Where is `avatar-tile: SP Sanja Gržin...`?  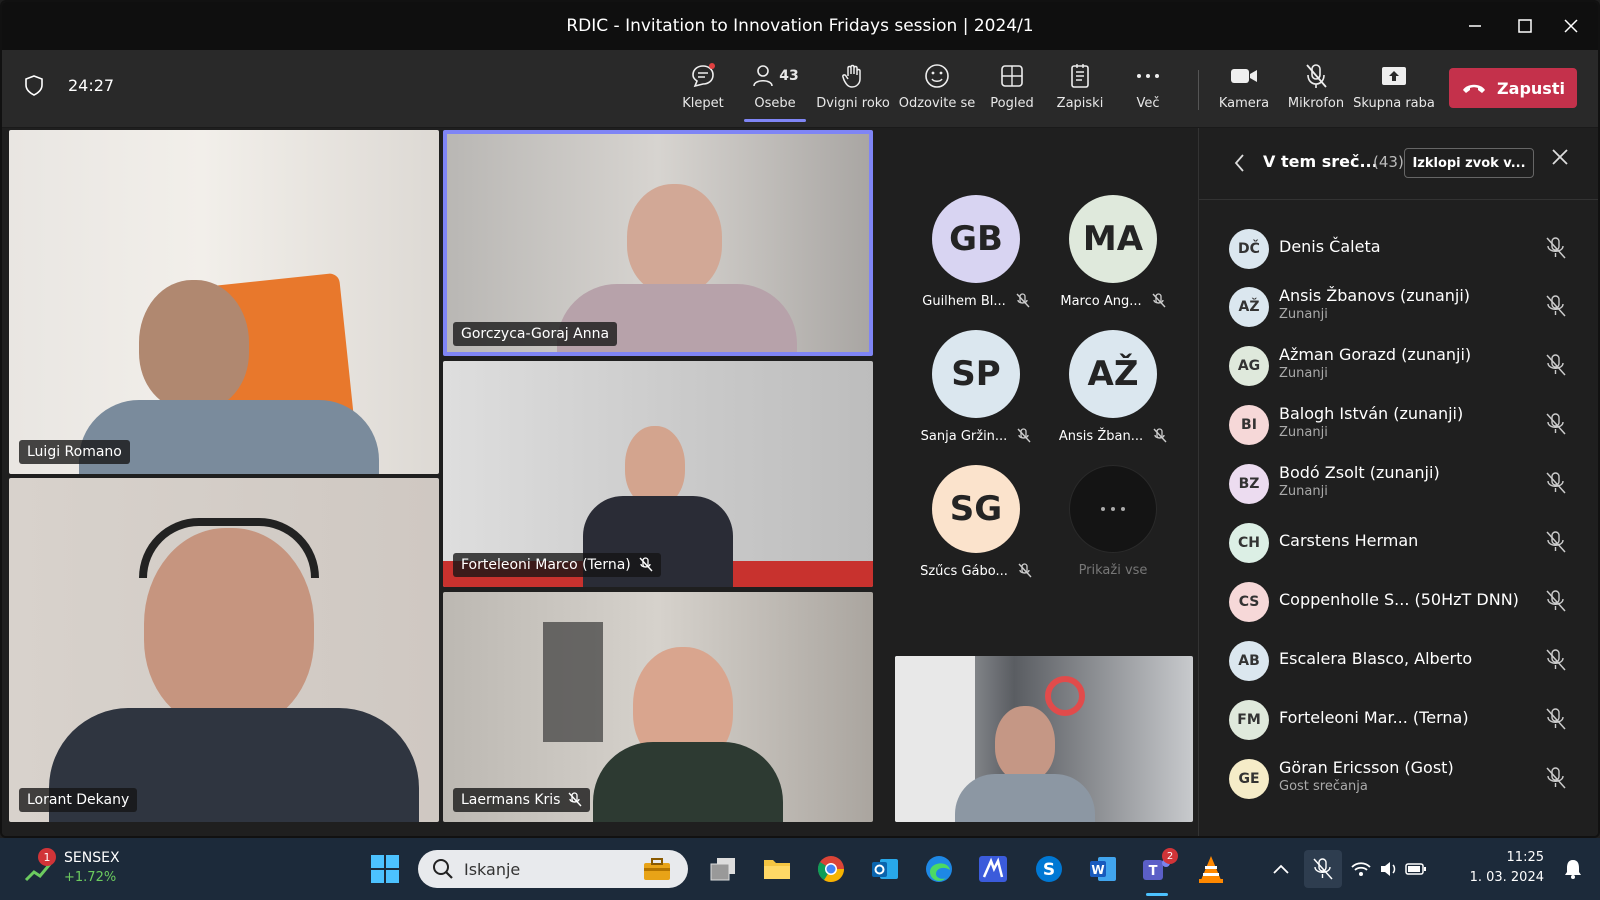 avatar-tile: SP Sanja Gržin... is located at coordinates (976, 387).